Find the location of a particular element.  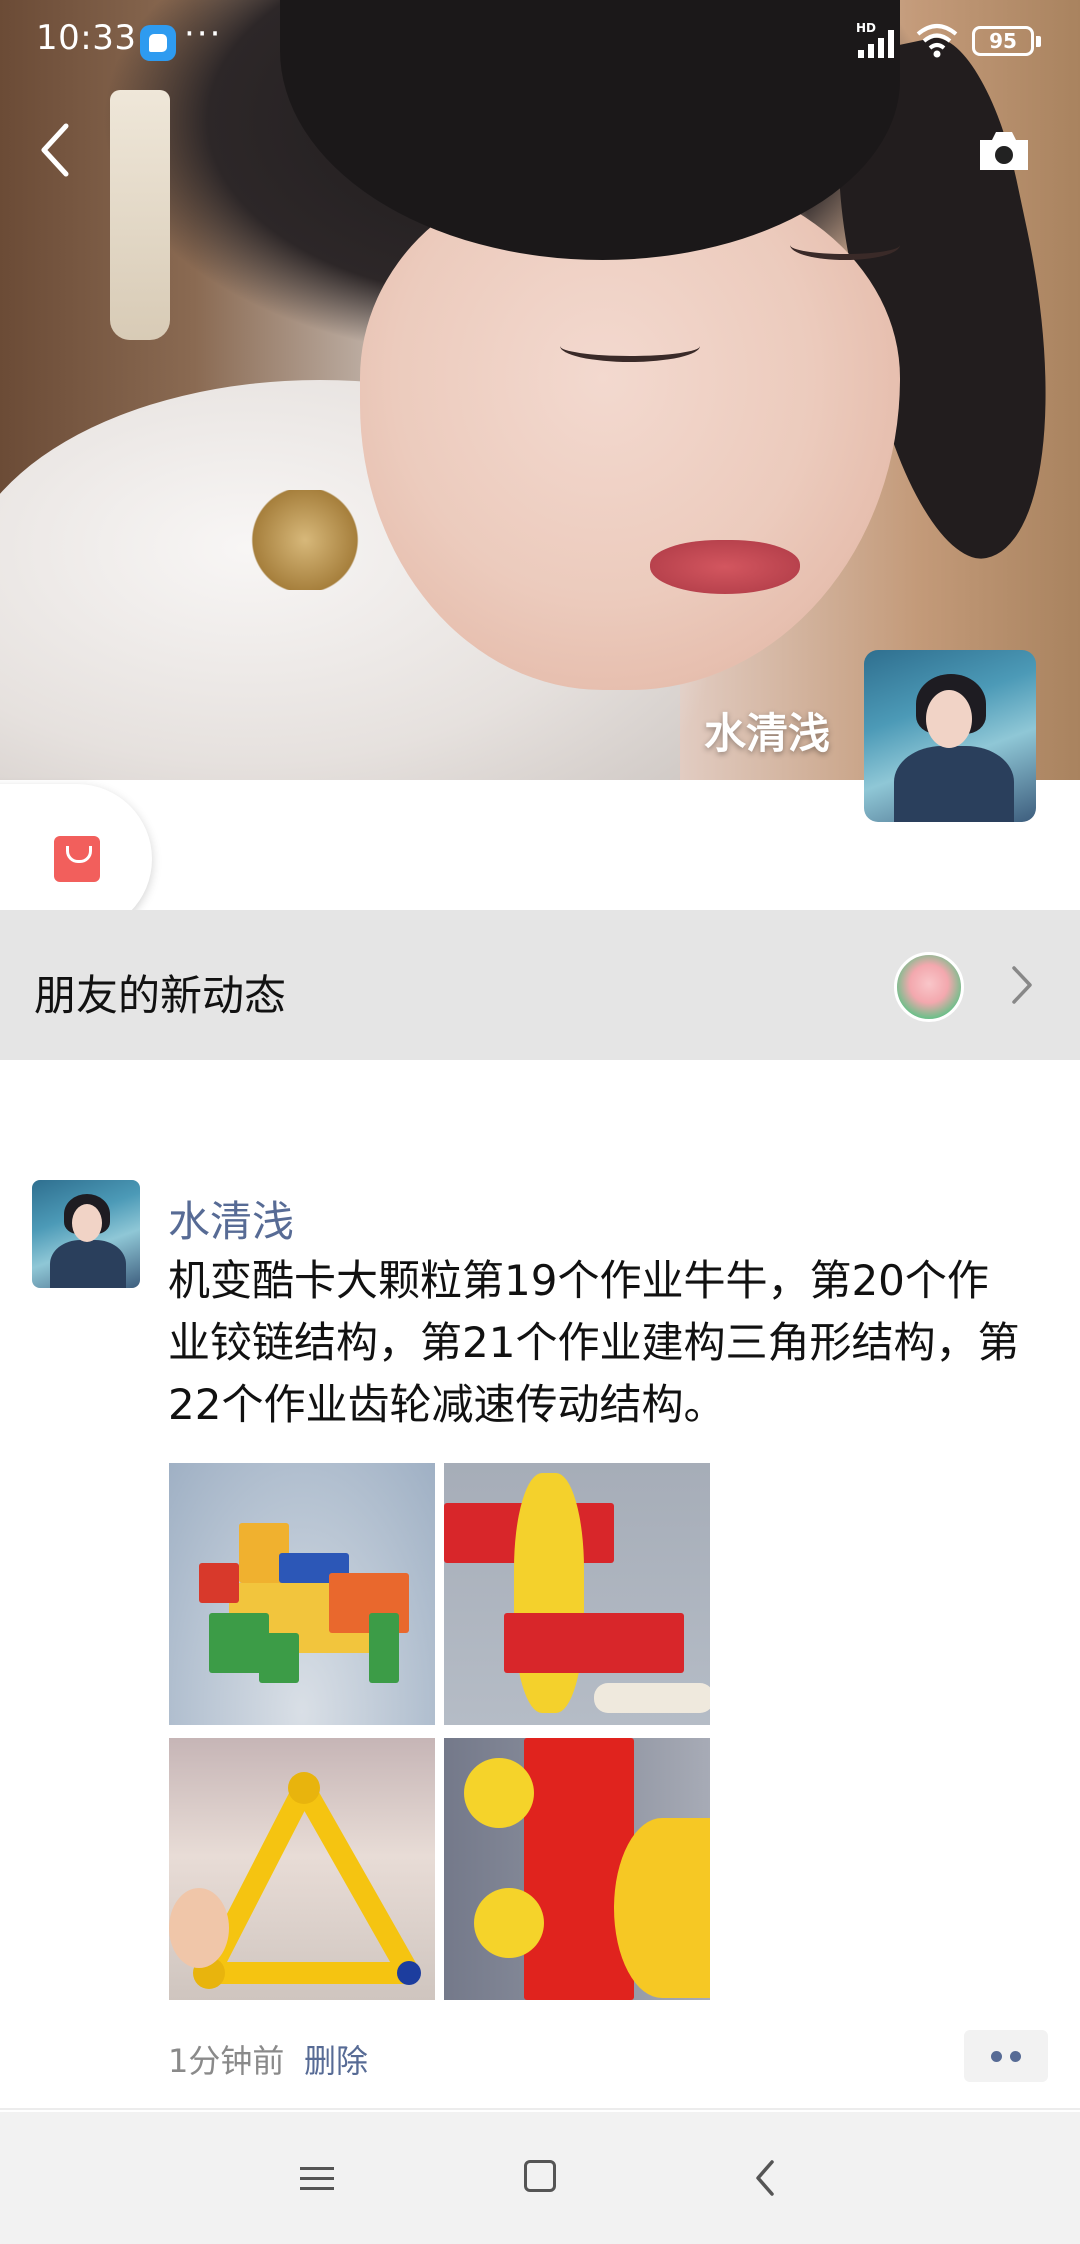

post-author-avatar is located at coordinates (86, 1234).